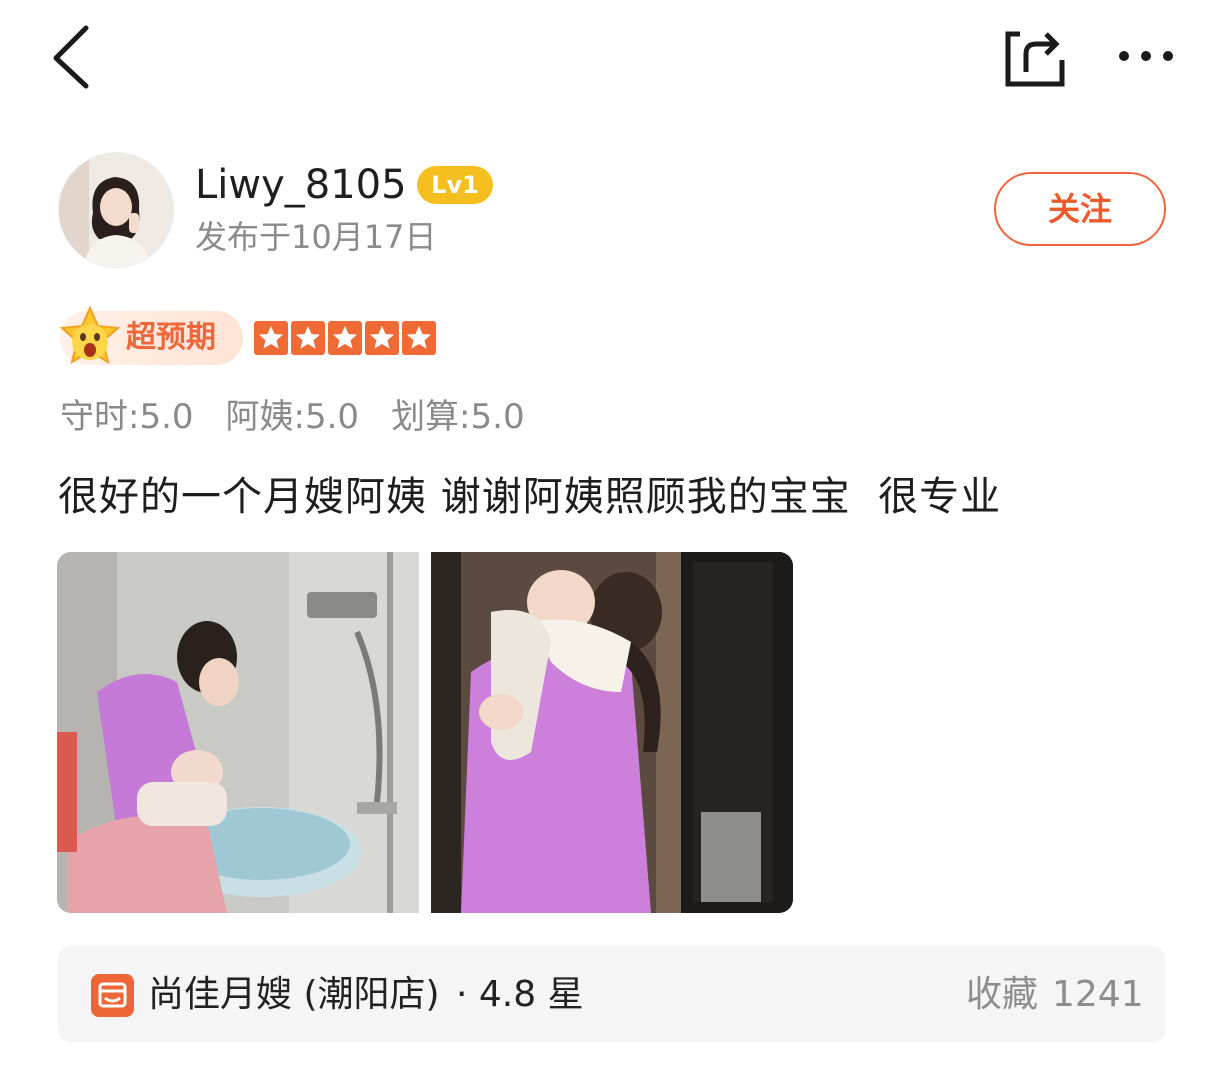  I want to click on avatar-image, so click(116, 210).